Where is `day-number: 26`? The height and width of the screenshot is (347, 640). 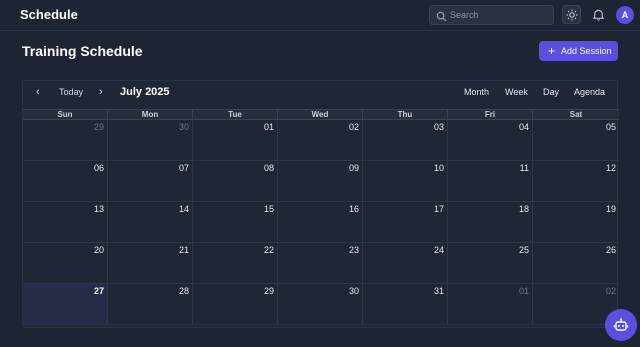 day-number: 26 is located at coordinates (610, 250).